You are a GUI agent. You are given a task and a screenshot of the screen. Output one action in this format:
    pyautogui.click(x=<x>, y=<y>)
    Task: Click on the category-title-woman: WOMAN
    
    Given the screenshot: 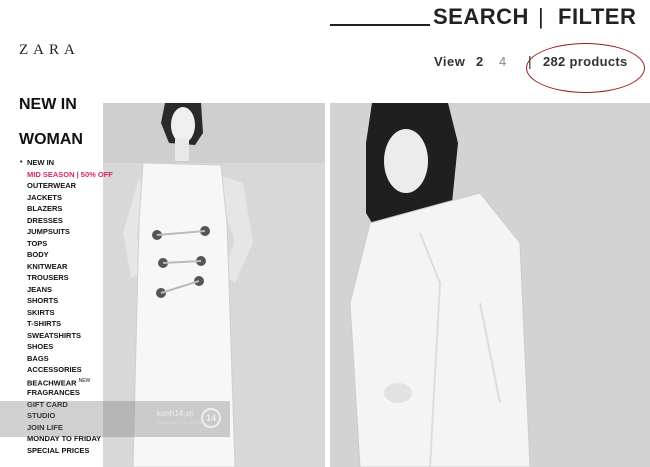 What is the action you would take?
    pyautogui.click(x=51, y=140)
    